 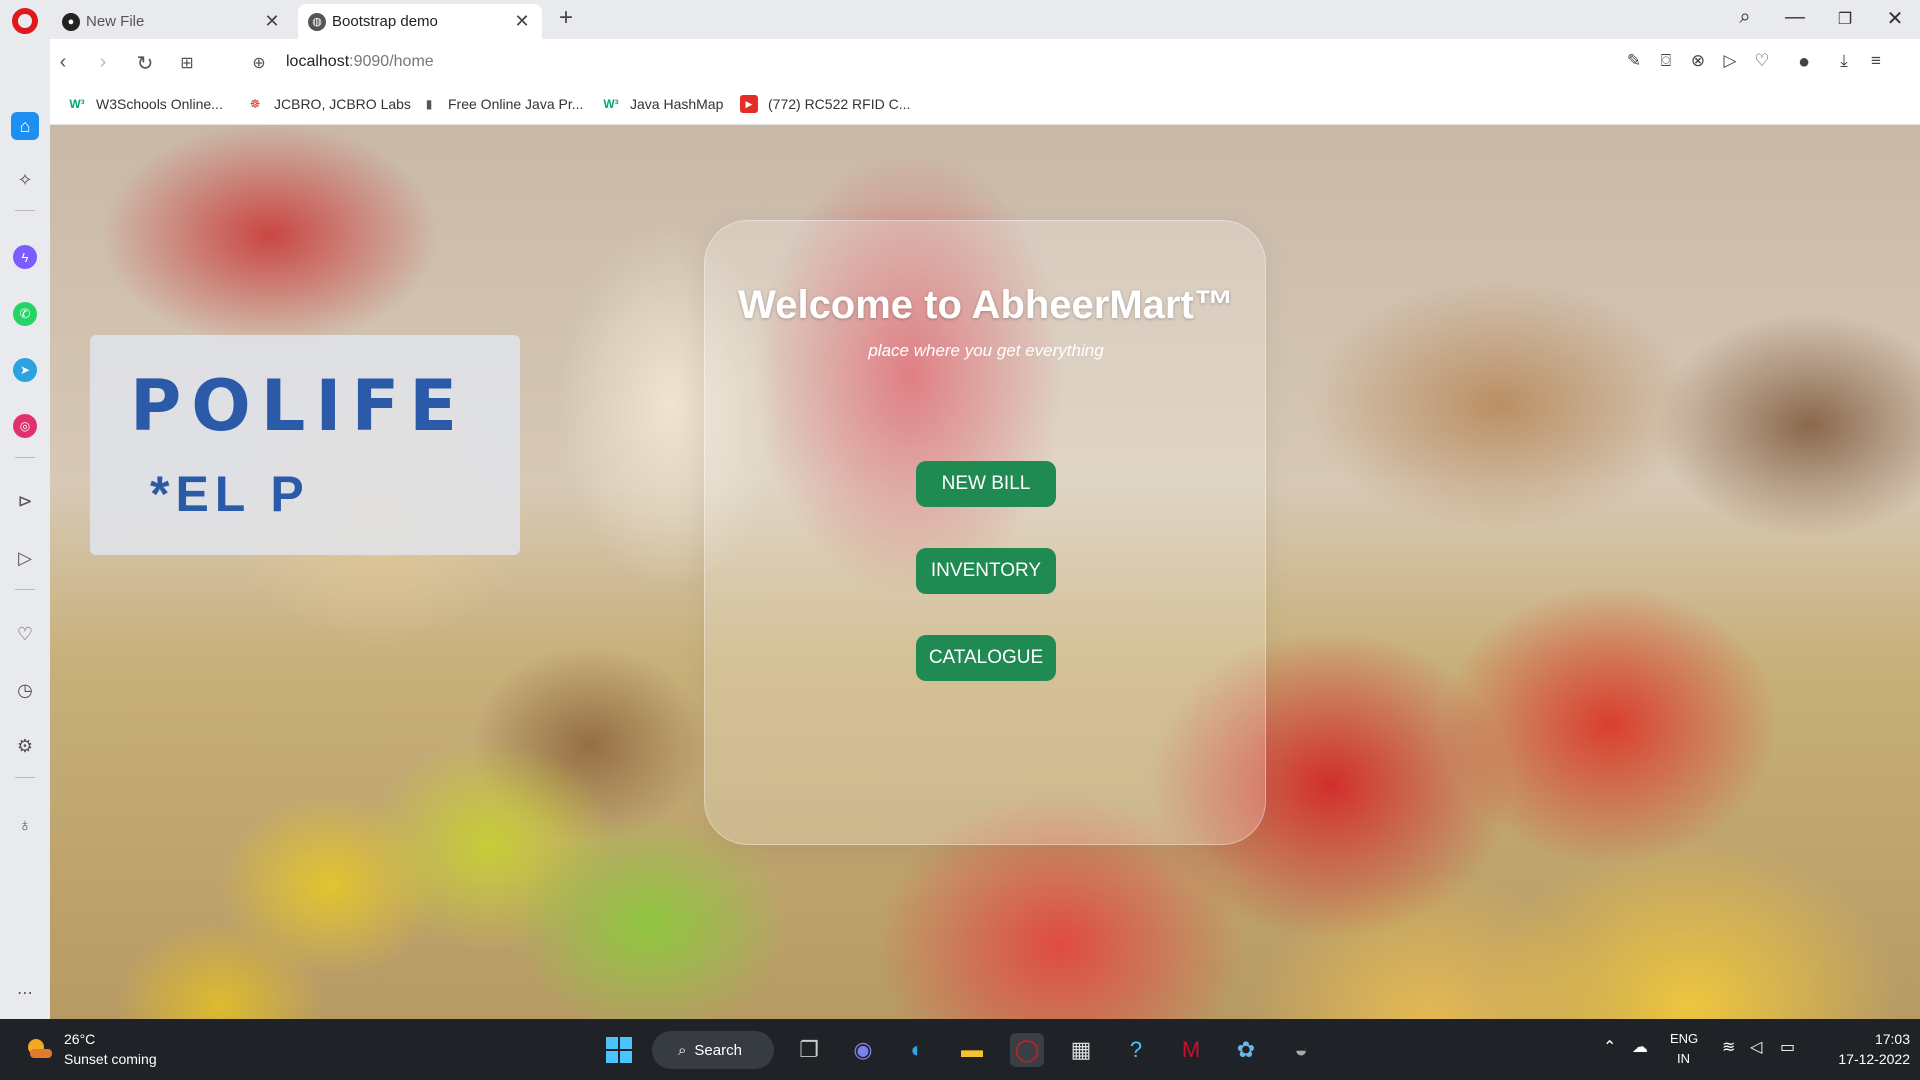 What do you see at coordinates (1191, 1050) in the screenshot?
I see `mcafee-icon: M` at bounding box center [1191, 1050].